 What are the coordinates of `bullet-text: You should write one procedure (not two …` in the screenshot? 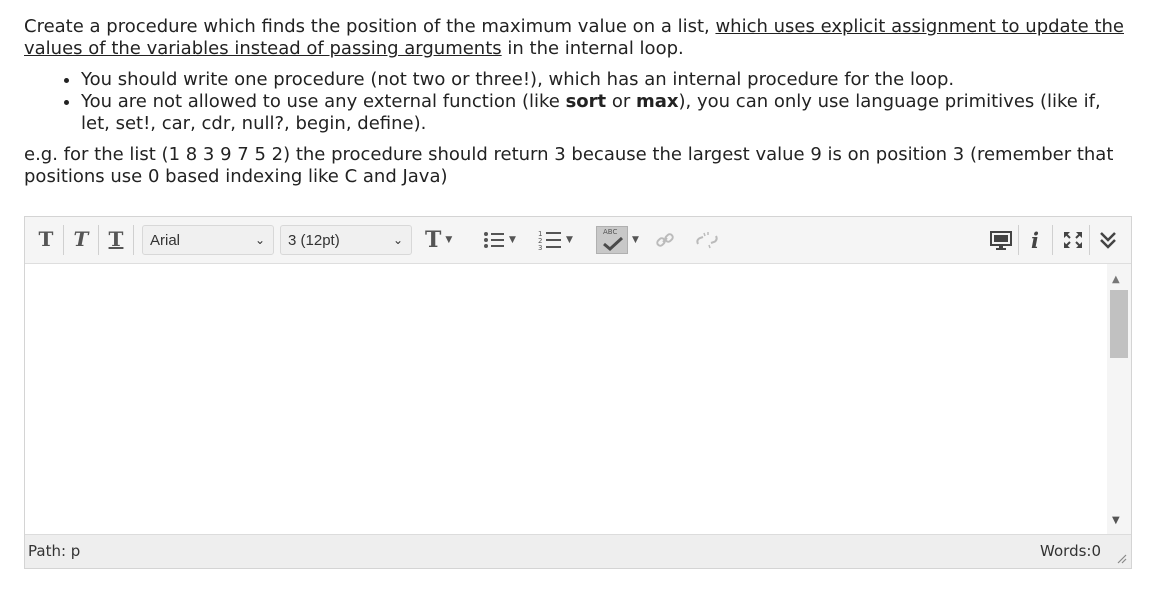 It's located at (518, 79).